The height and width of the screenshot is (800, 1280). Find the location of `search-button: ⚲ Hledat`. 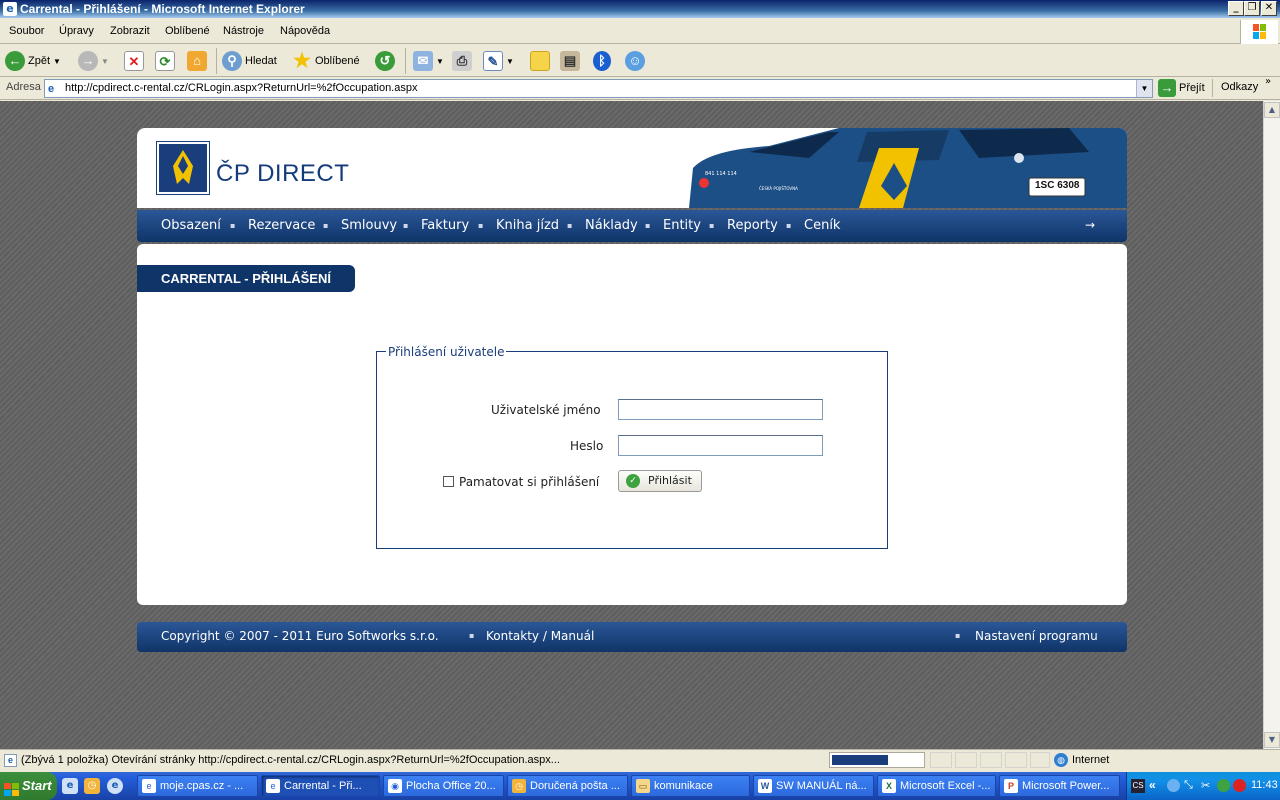

search-button: ⚲ Hledat is located at coordinates (249, 61).